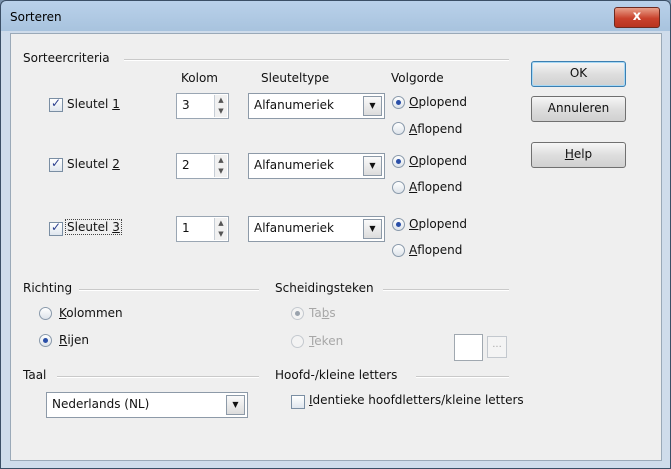  I want to click on key2-checkbox, so click(56, 164).